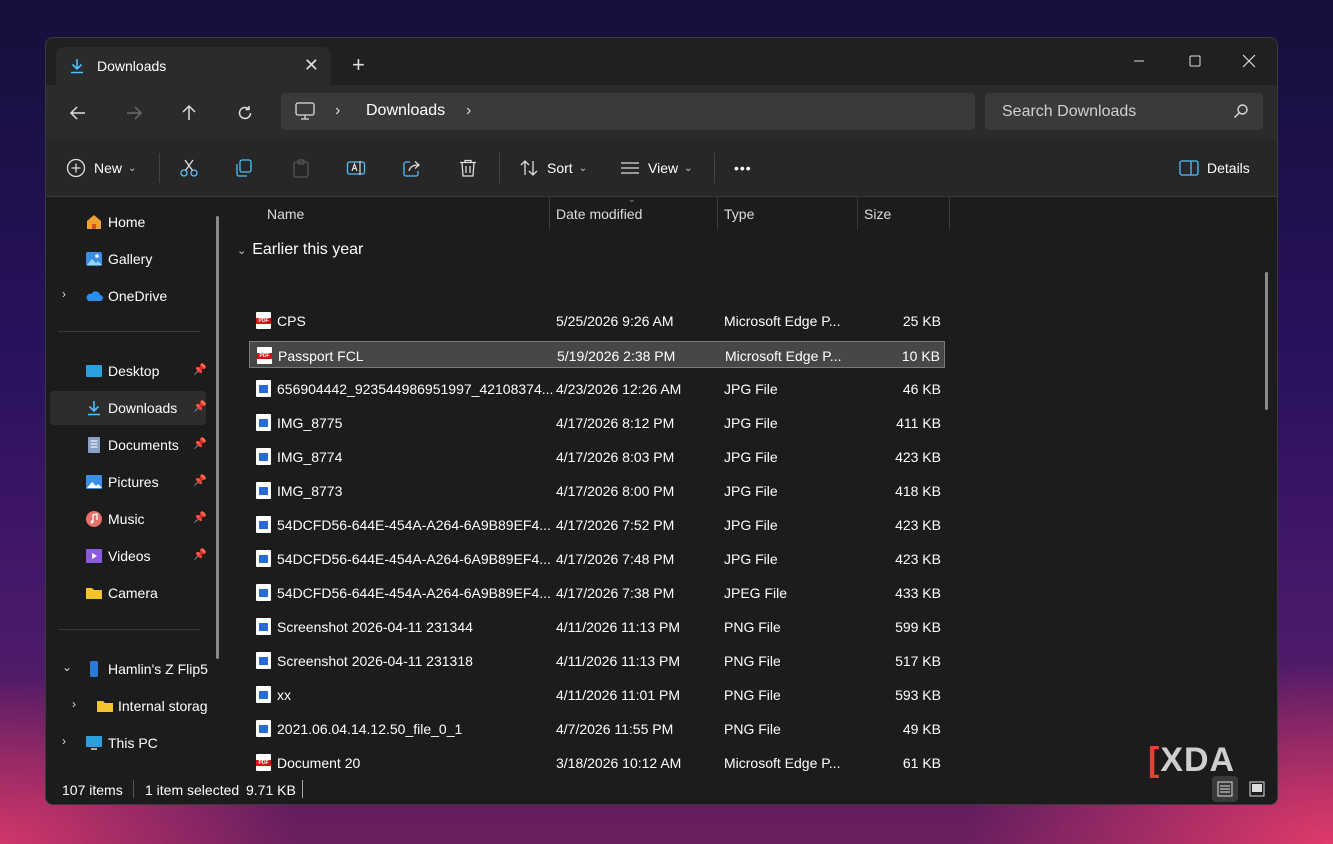 The height and width of the screenshot is (844, 1333). What do you see at coordinates (134, 371) in the screenshot?
I see `sidebar-item-label: Desktop` at bounding box center [134, 371].